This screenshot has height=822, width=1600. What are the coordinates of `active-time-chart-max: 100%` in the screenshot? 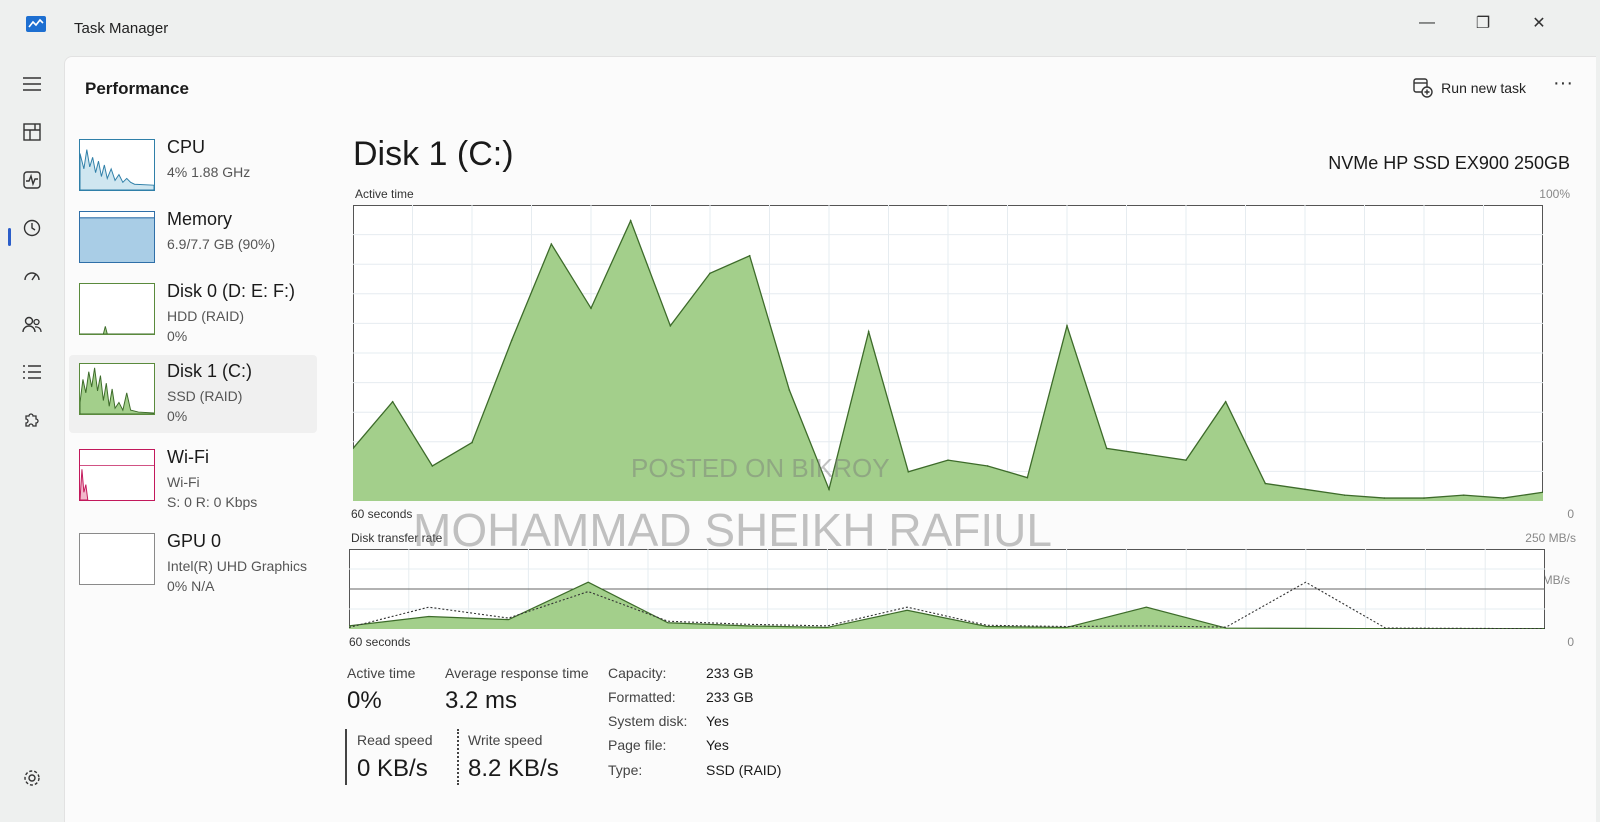 It's located at (1554, 194).